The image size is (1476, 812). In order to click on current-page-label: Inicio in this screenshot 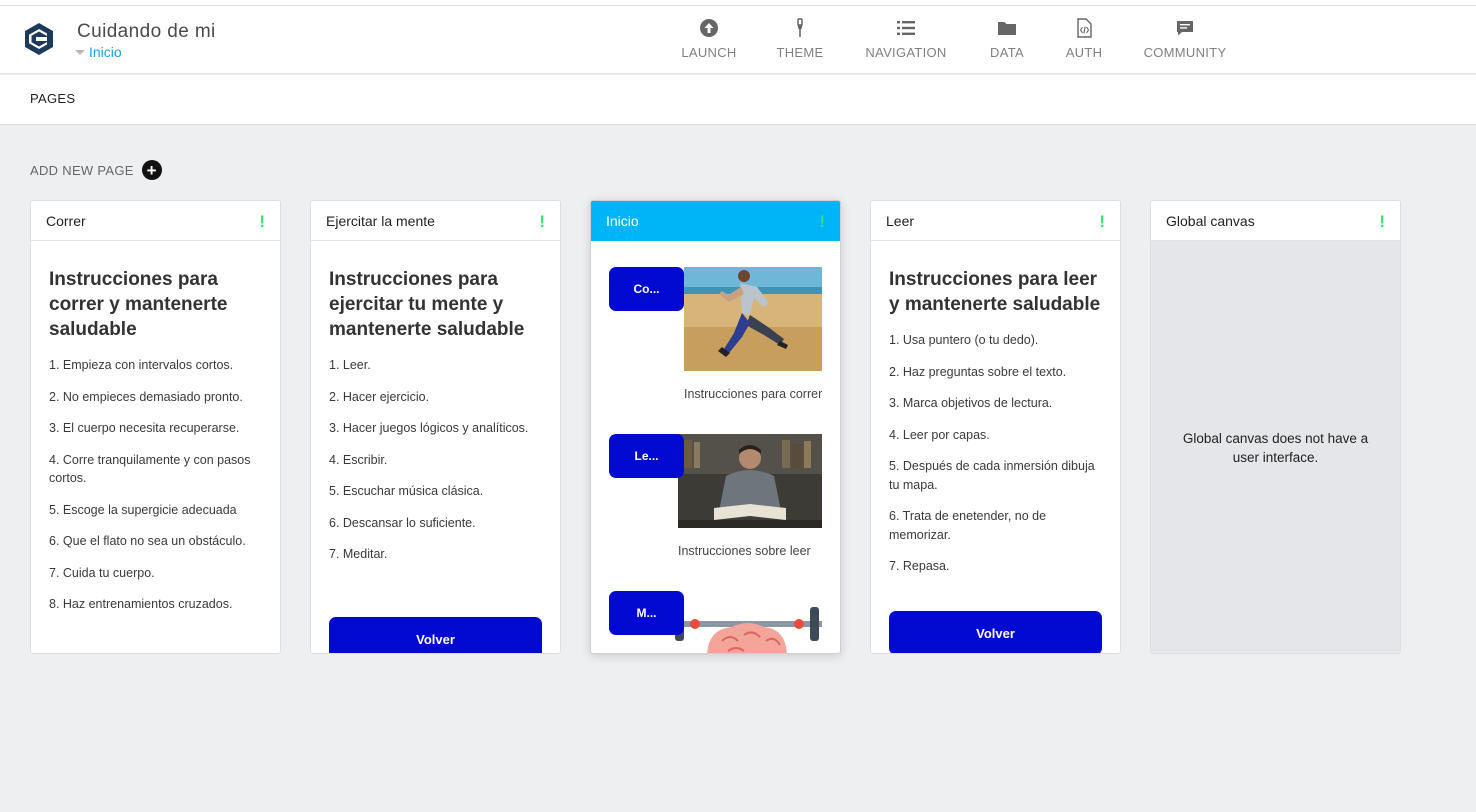, I will do `click(105, 52)`.